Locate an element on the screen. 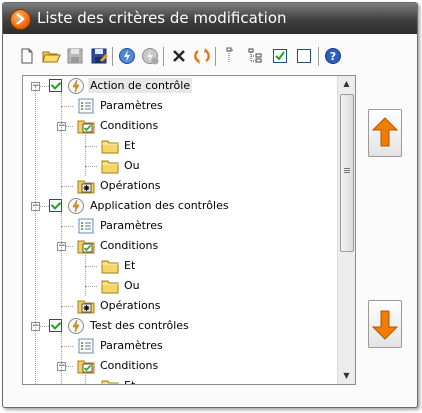  move-down-button is located at coordinates (385, 324).